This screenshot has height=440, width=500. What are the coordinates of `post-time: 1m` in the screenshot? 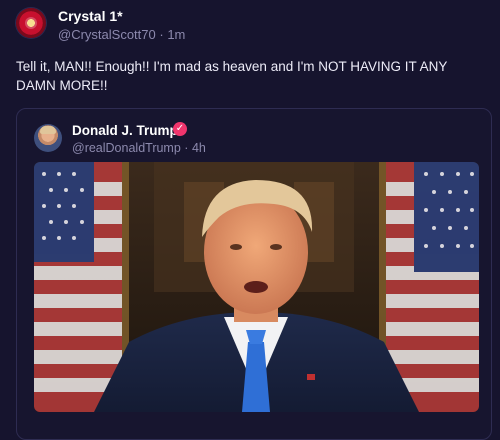 It's located at (176, 34).